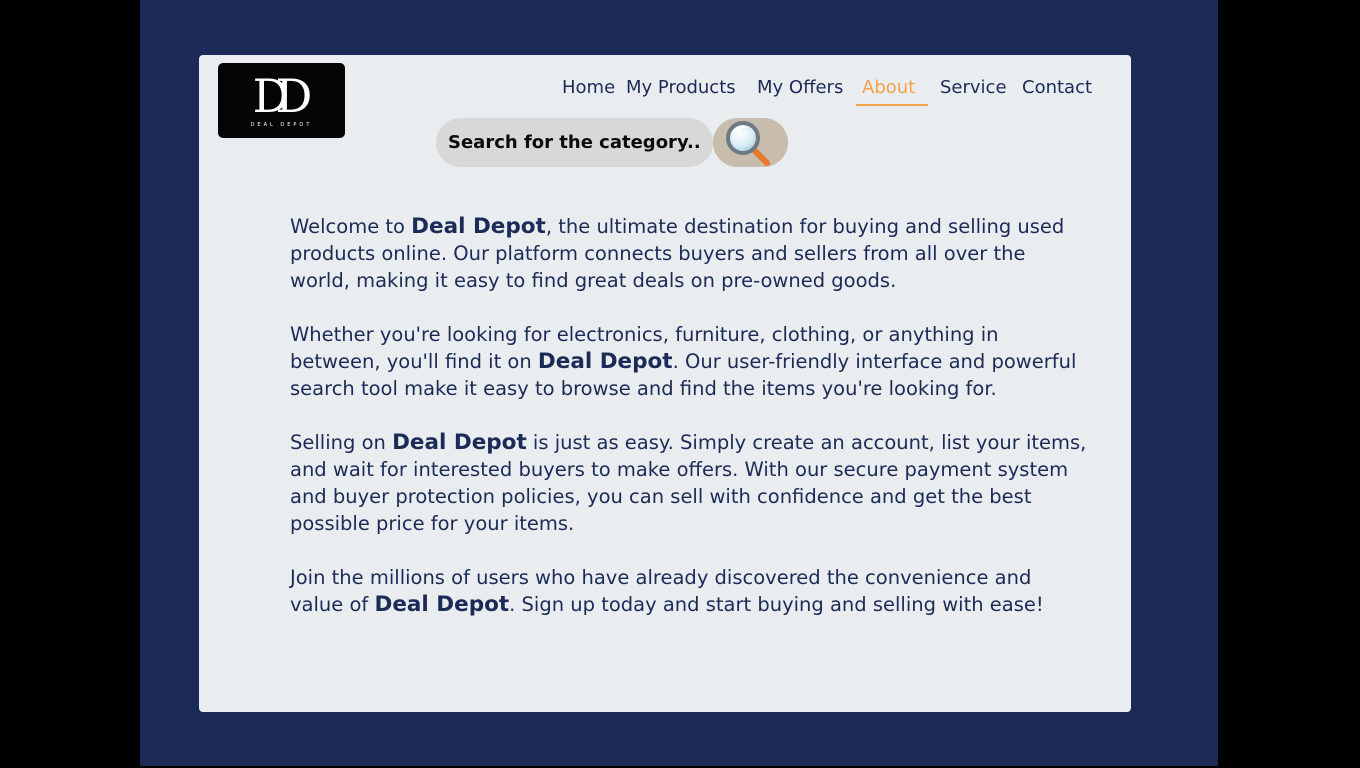 This screenshot has width=1360, height=768. I want to click on nav-my-offers: My Offers, so click(800, 87).